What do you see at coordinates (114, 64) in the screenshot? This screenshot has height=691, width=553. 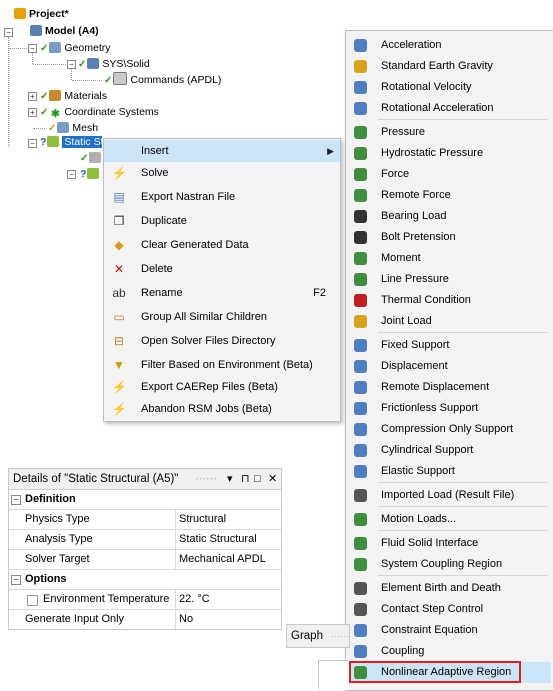 I see `tree-sys-solid: ✓ SYS\Solid` at bounding box center [114, 64].